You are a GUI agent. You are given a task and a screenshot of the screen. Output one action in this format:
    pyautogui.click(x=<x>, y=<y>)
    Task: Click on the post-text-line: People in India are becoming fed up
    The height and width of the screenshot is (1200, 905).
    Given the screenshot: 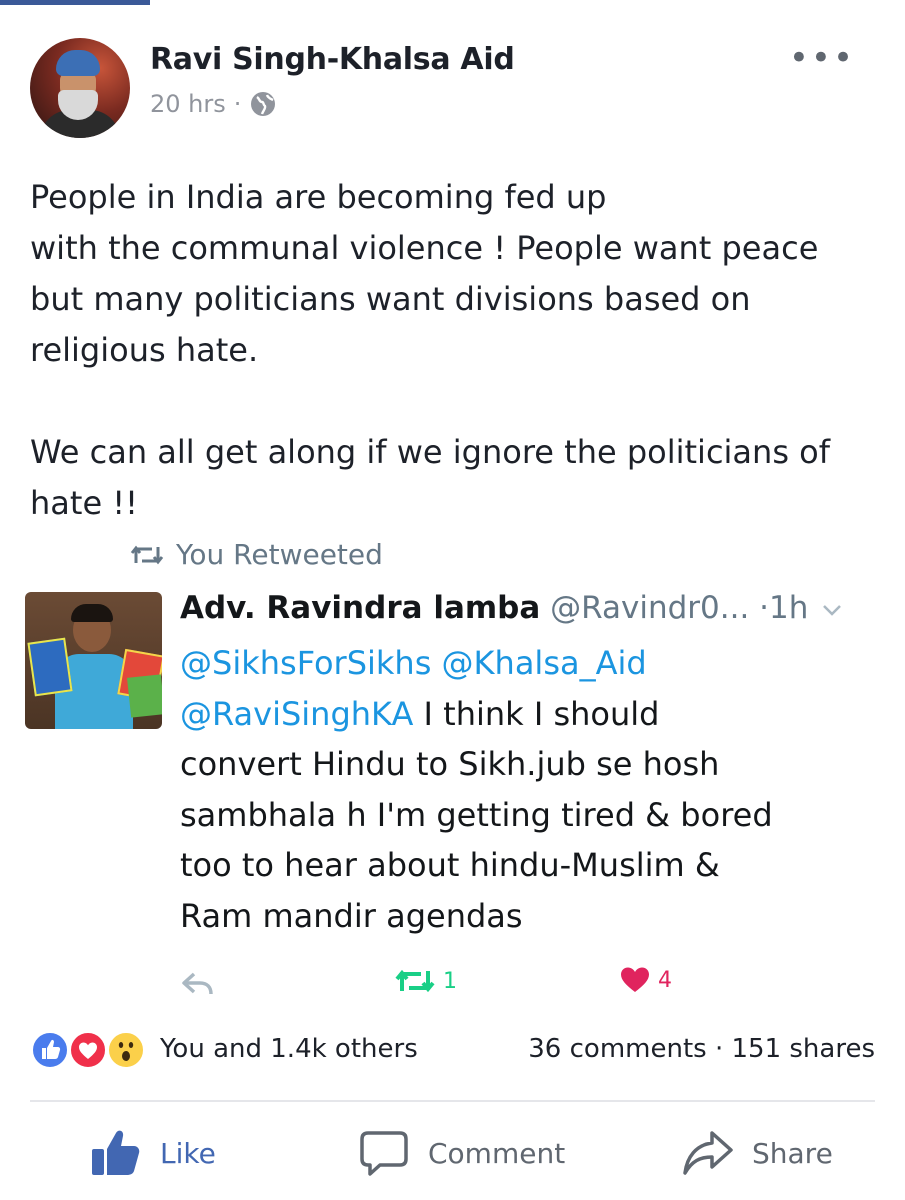 What is the action you would take?
    pyautogui.click(x=318, y=197)
    